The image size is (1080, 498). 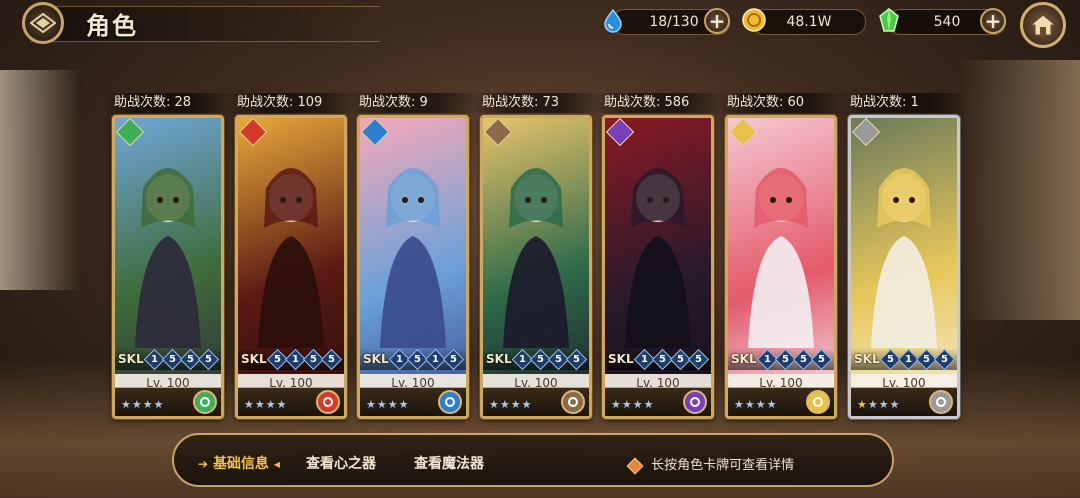 What do you see at coordinates (941, 402) in the screenshot?
I see `void-element-icon` at bounding box center [941, 402].